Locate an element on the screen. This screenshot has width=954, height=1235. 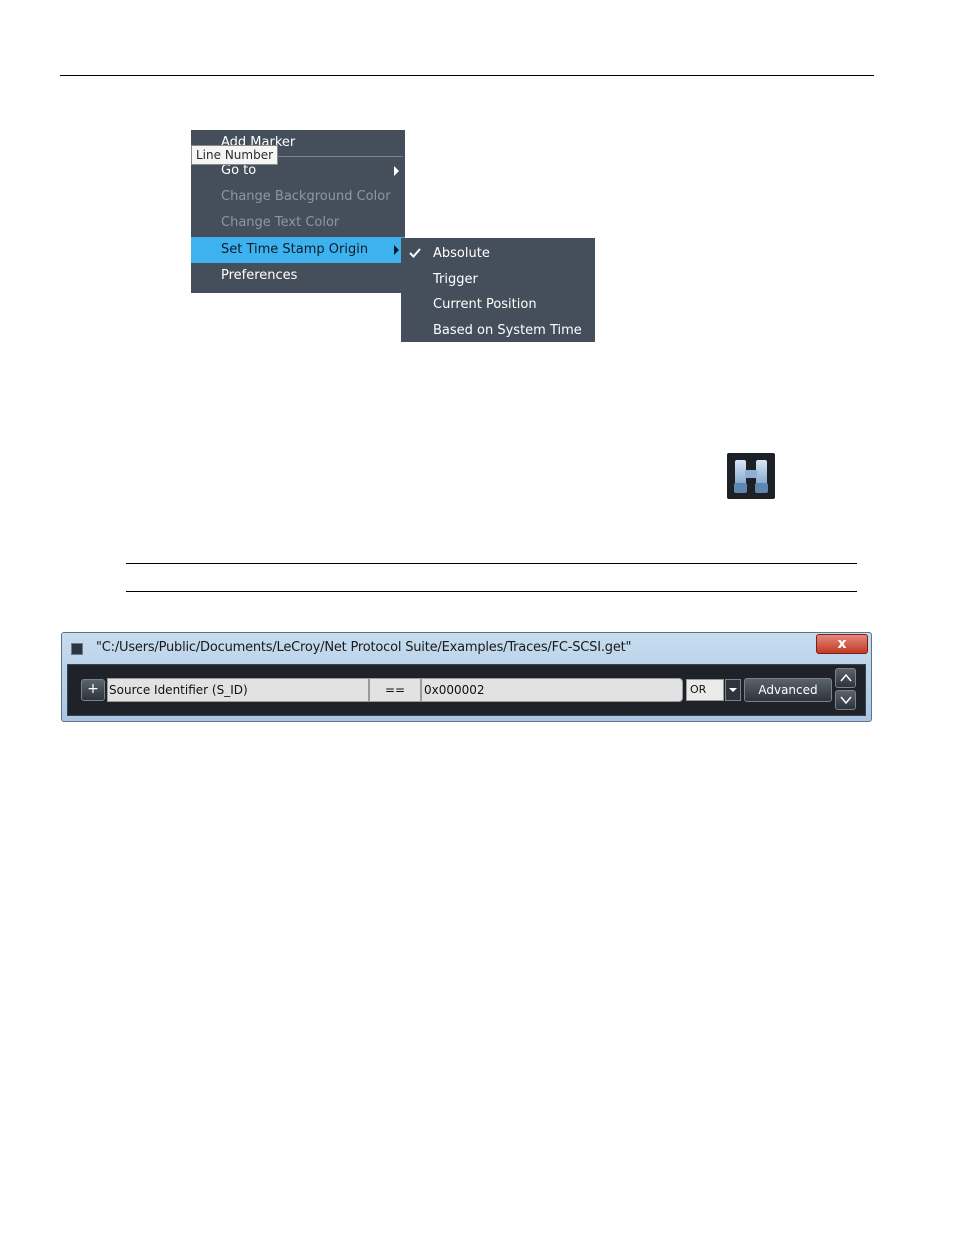
menu-item-label: Set Time Stamp Origin is located at coordinates (295, 249).